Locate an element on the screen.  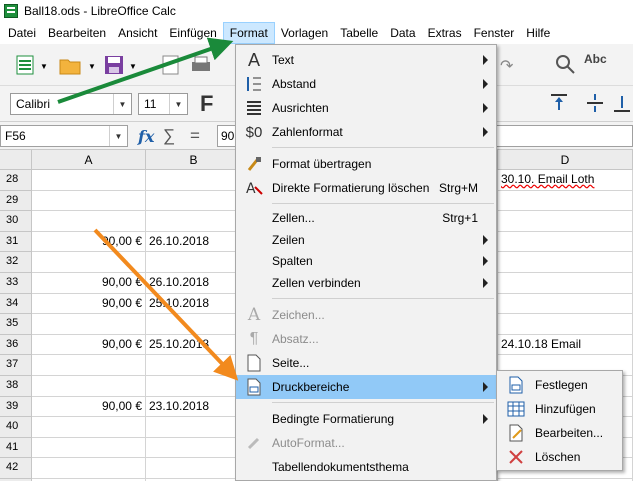
function-wizard-icon: fx is located at coordinates (146, 136).